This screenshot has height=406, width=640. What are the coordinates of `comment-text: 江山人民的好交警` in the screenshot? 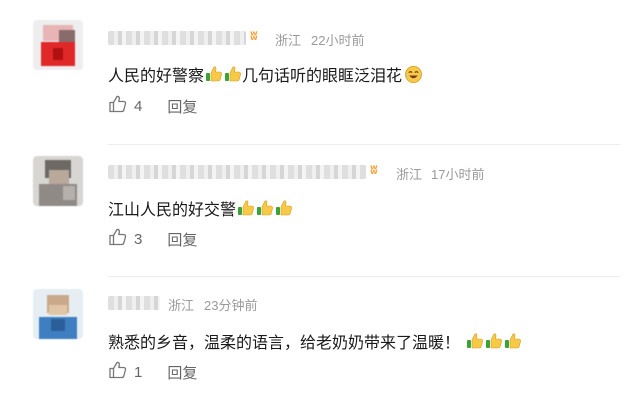 It's located at (200, 208).